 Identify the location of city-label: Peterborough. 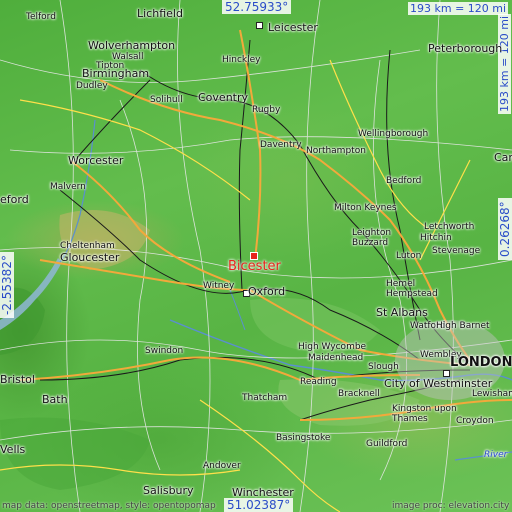
(465, 48).